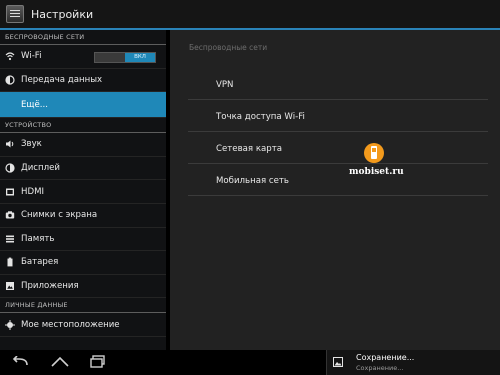  Describe the element at coordinates (250, 15) in the screenshot. I see `action-bar: Настройки` at that location.